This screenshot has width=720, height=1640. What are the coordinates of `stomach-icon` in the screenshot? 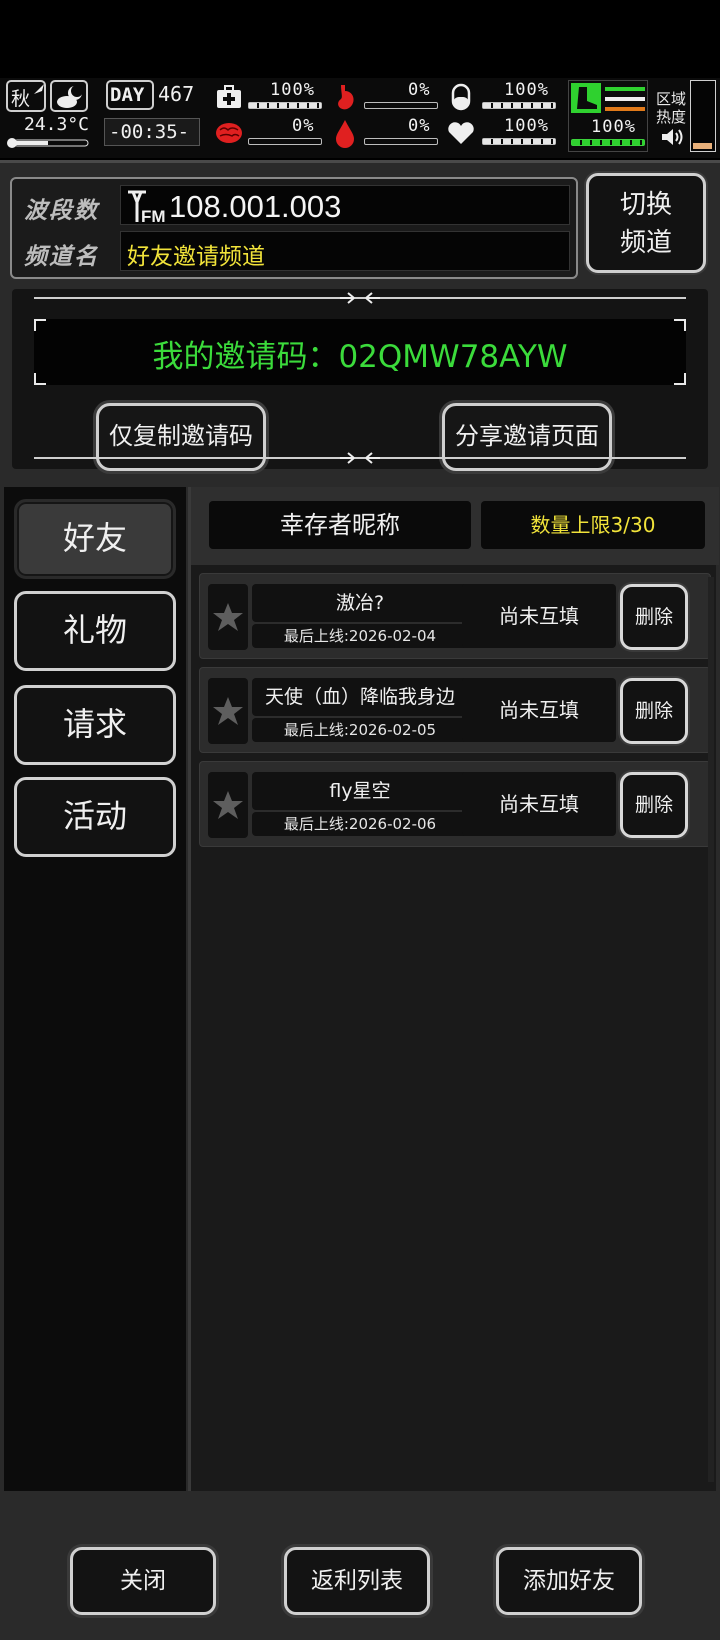 It's located at (345, 97).